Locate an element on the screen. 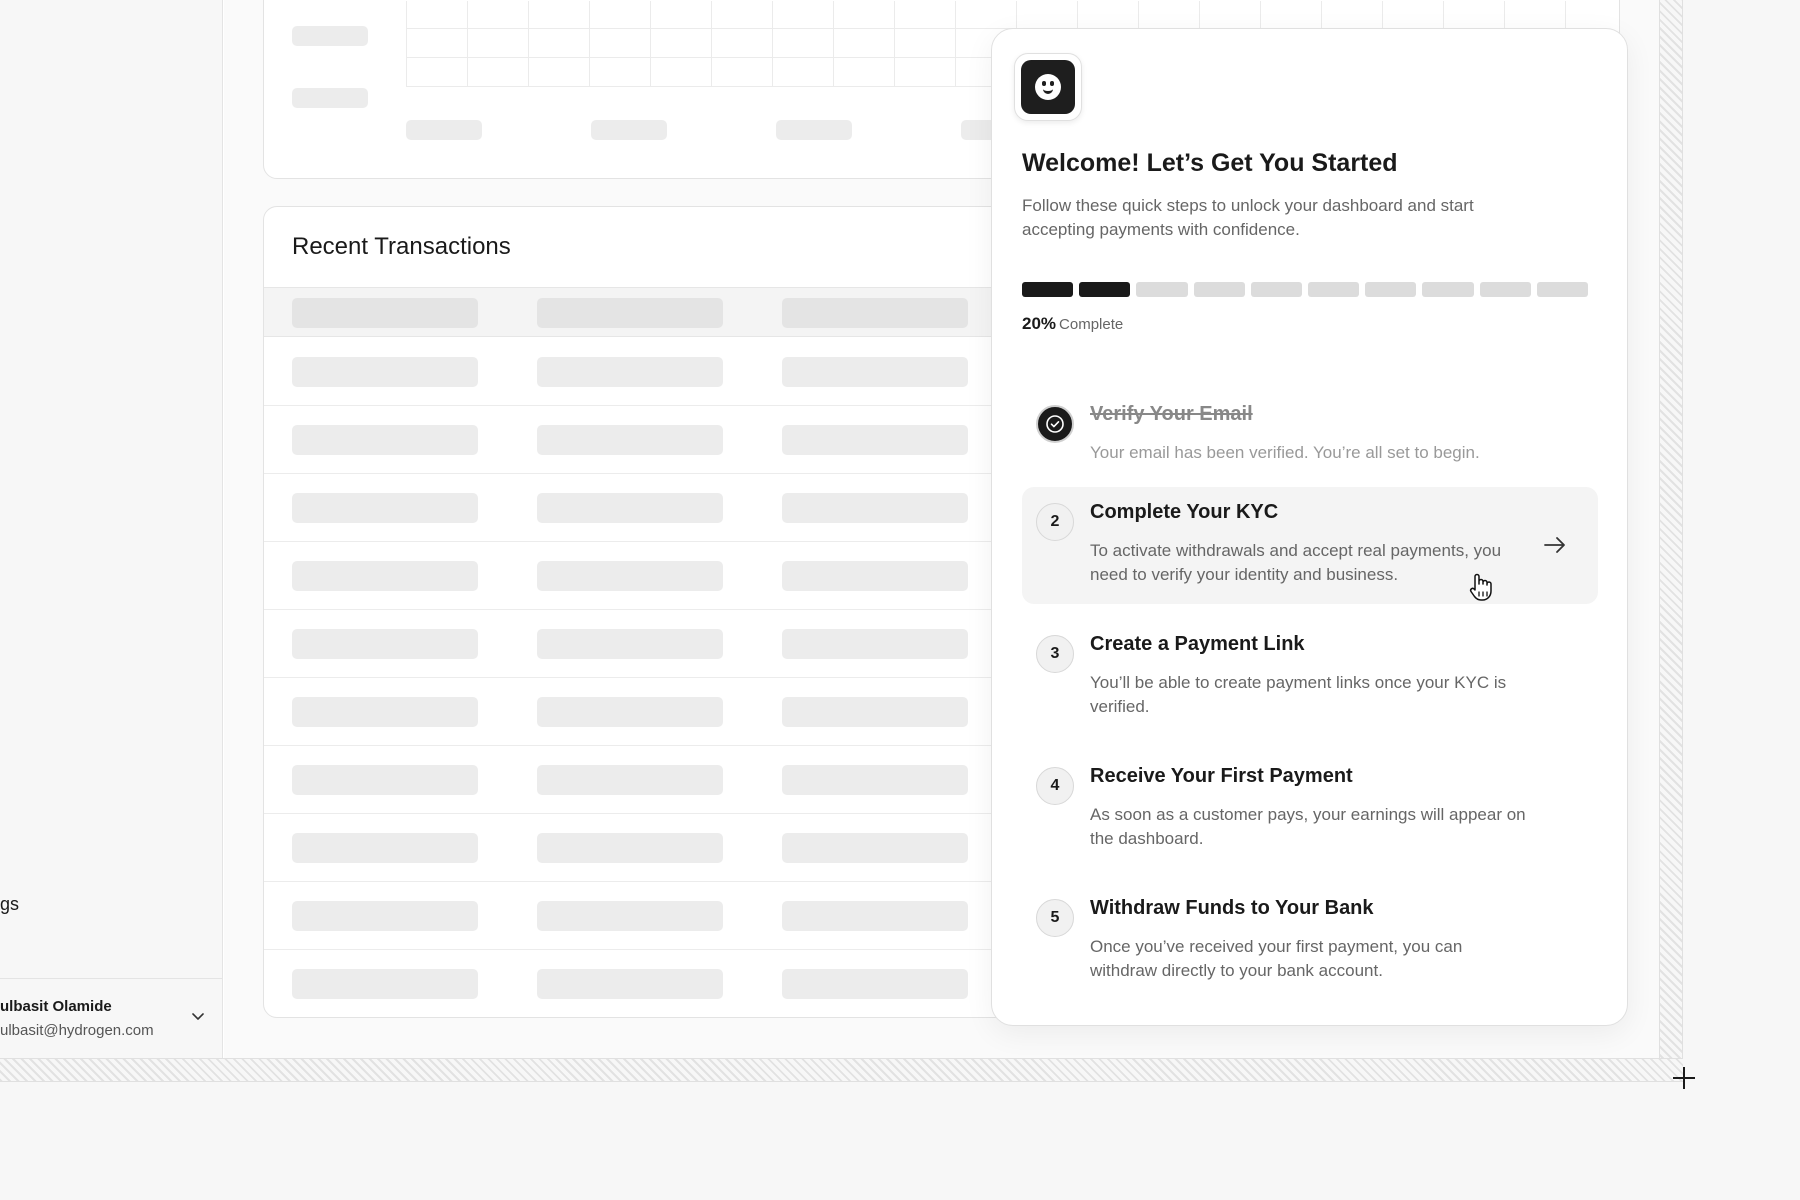 The image size is (1800, 1200). card-title: Recent Transactions is located at coordinates (401, 246).